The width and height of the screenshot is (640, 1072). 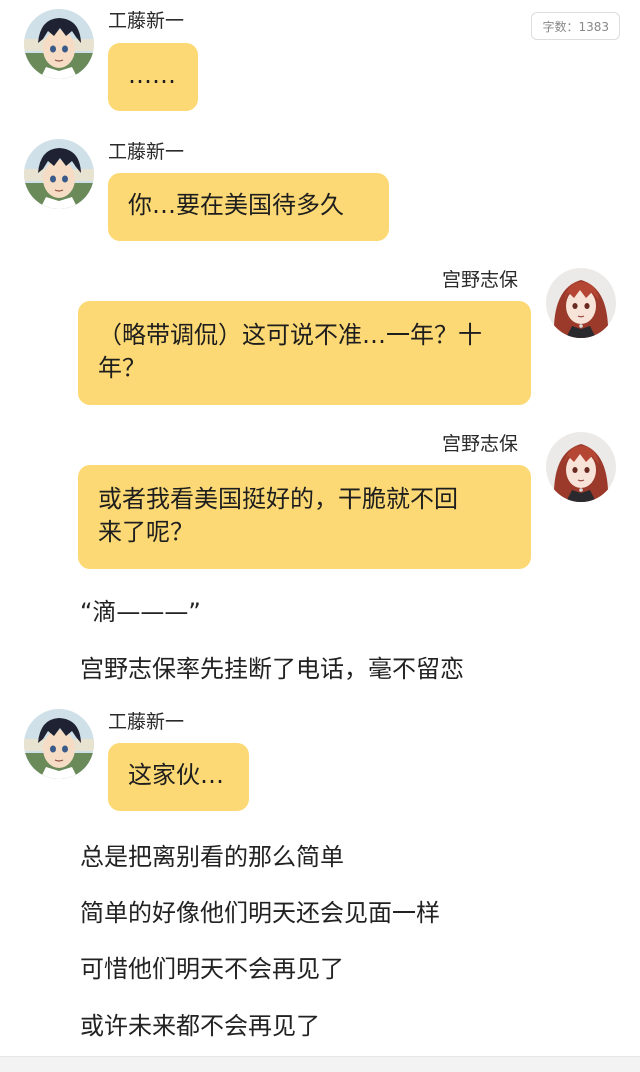 What do you see at coordinates (575, 26) in the screenshot?
I see `word-count-badge: 字数：1383` at bounding box center [575, 26].